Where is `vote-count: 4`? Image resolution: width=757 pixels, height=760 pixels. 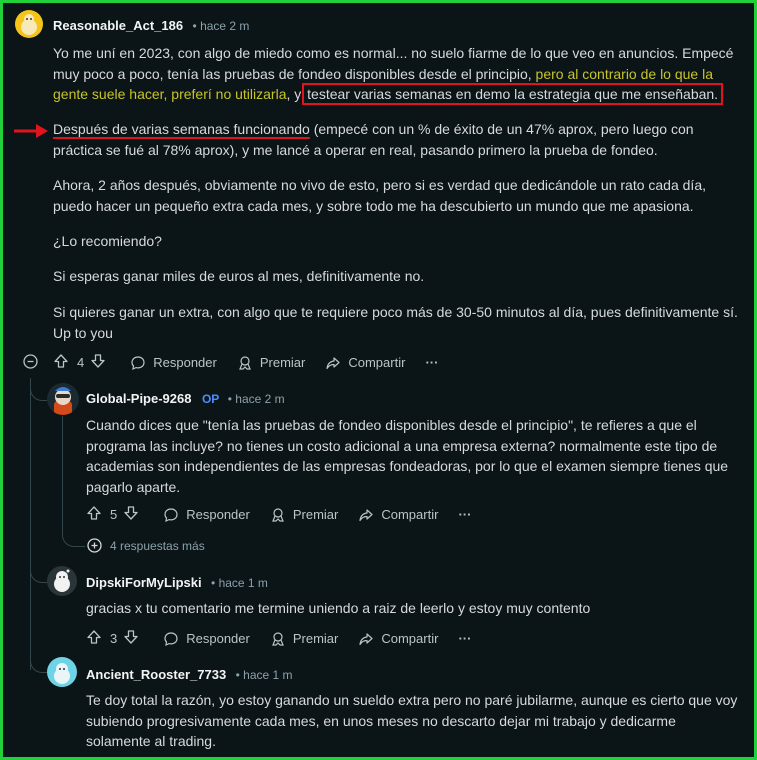
vote-count: 4 is located at coordinates (81, 362).